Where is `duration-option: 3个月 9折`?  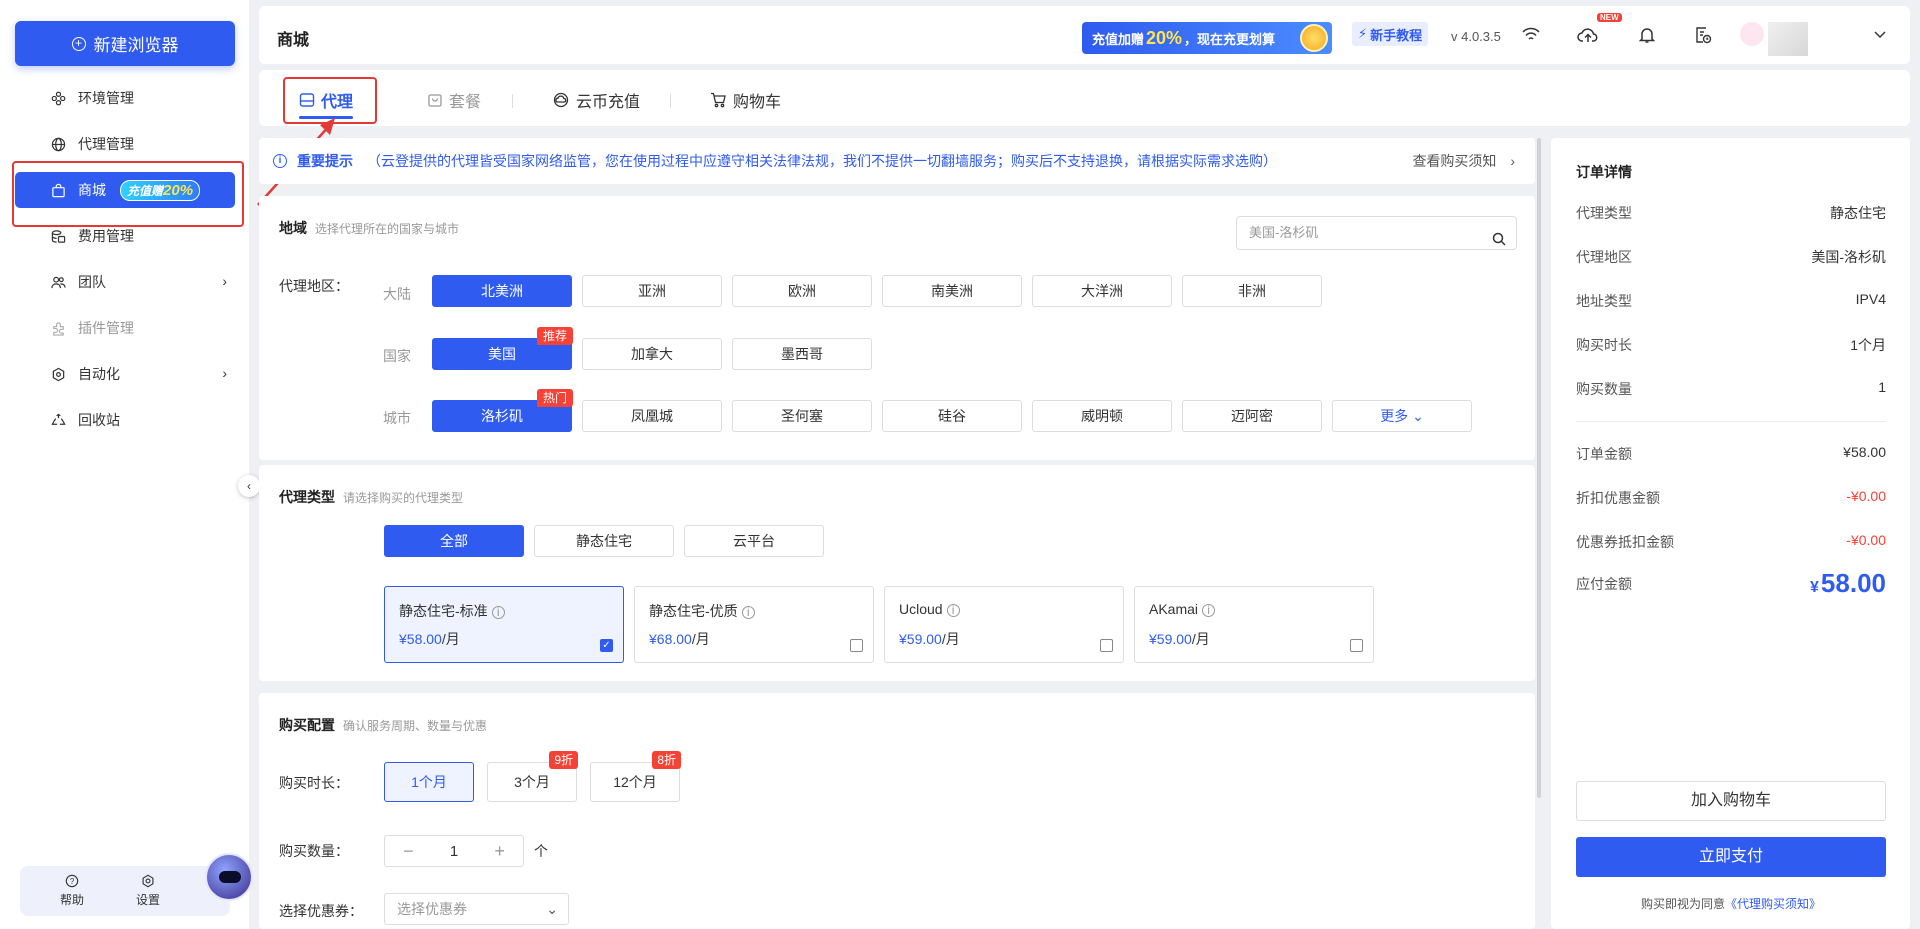
duration-option: 3个月 9折 is located at coordinates (532, 776).